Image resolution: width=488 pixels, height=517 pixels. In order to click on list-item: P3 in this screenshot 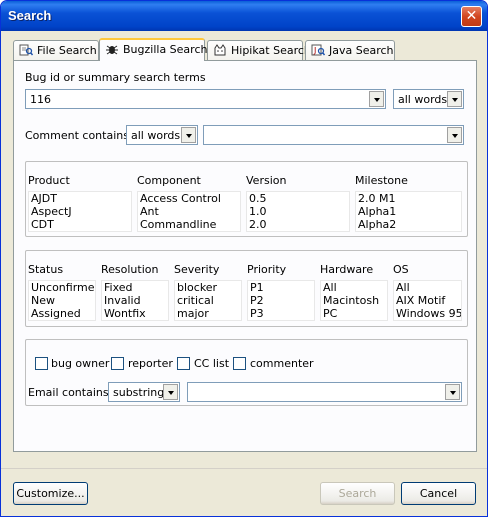, I will do `click(281, 313)`.